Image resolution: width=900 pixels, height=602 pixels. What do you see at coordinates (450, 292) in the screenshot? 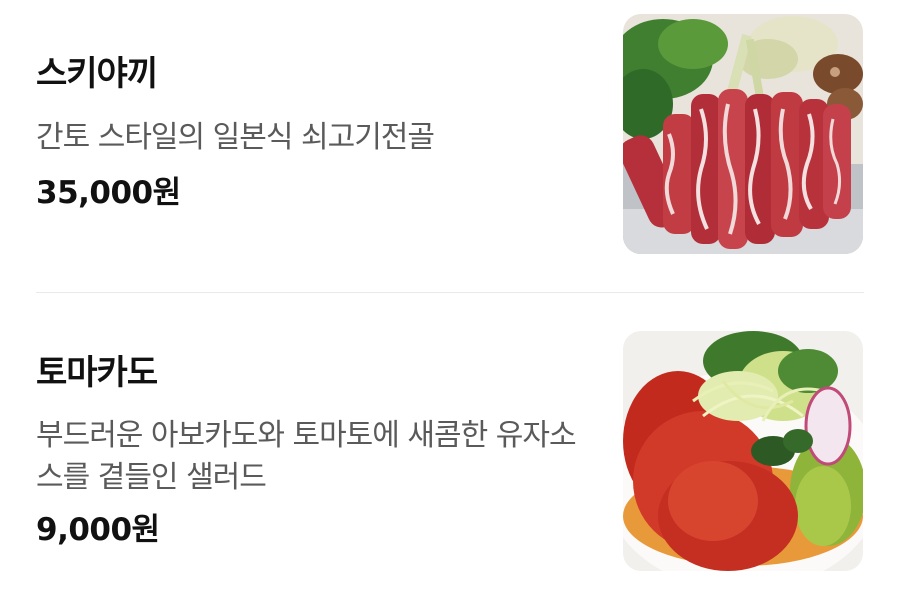
I see `menu-divider` at bounding box center [450, 292].